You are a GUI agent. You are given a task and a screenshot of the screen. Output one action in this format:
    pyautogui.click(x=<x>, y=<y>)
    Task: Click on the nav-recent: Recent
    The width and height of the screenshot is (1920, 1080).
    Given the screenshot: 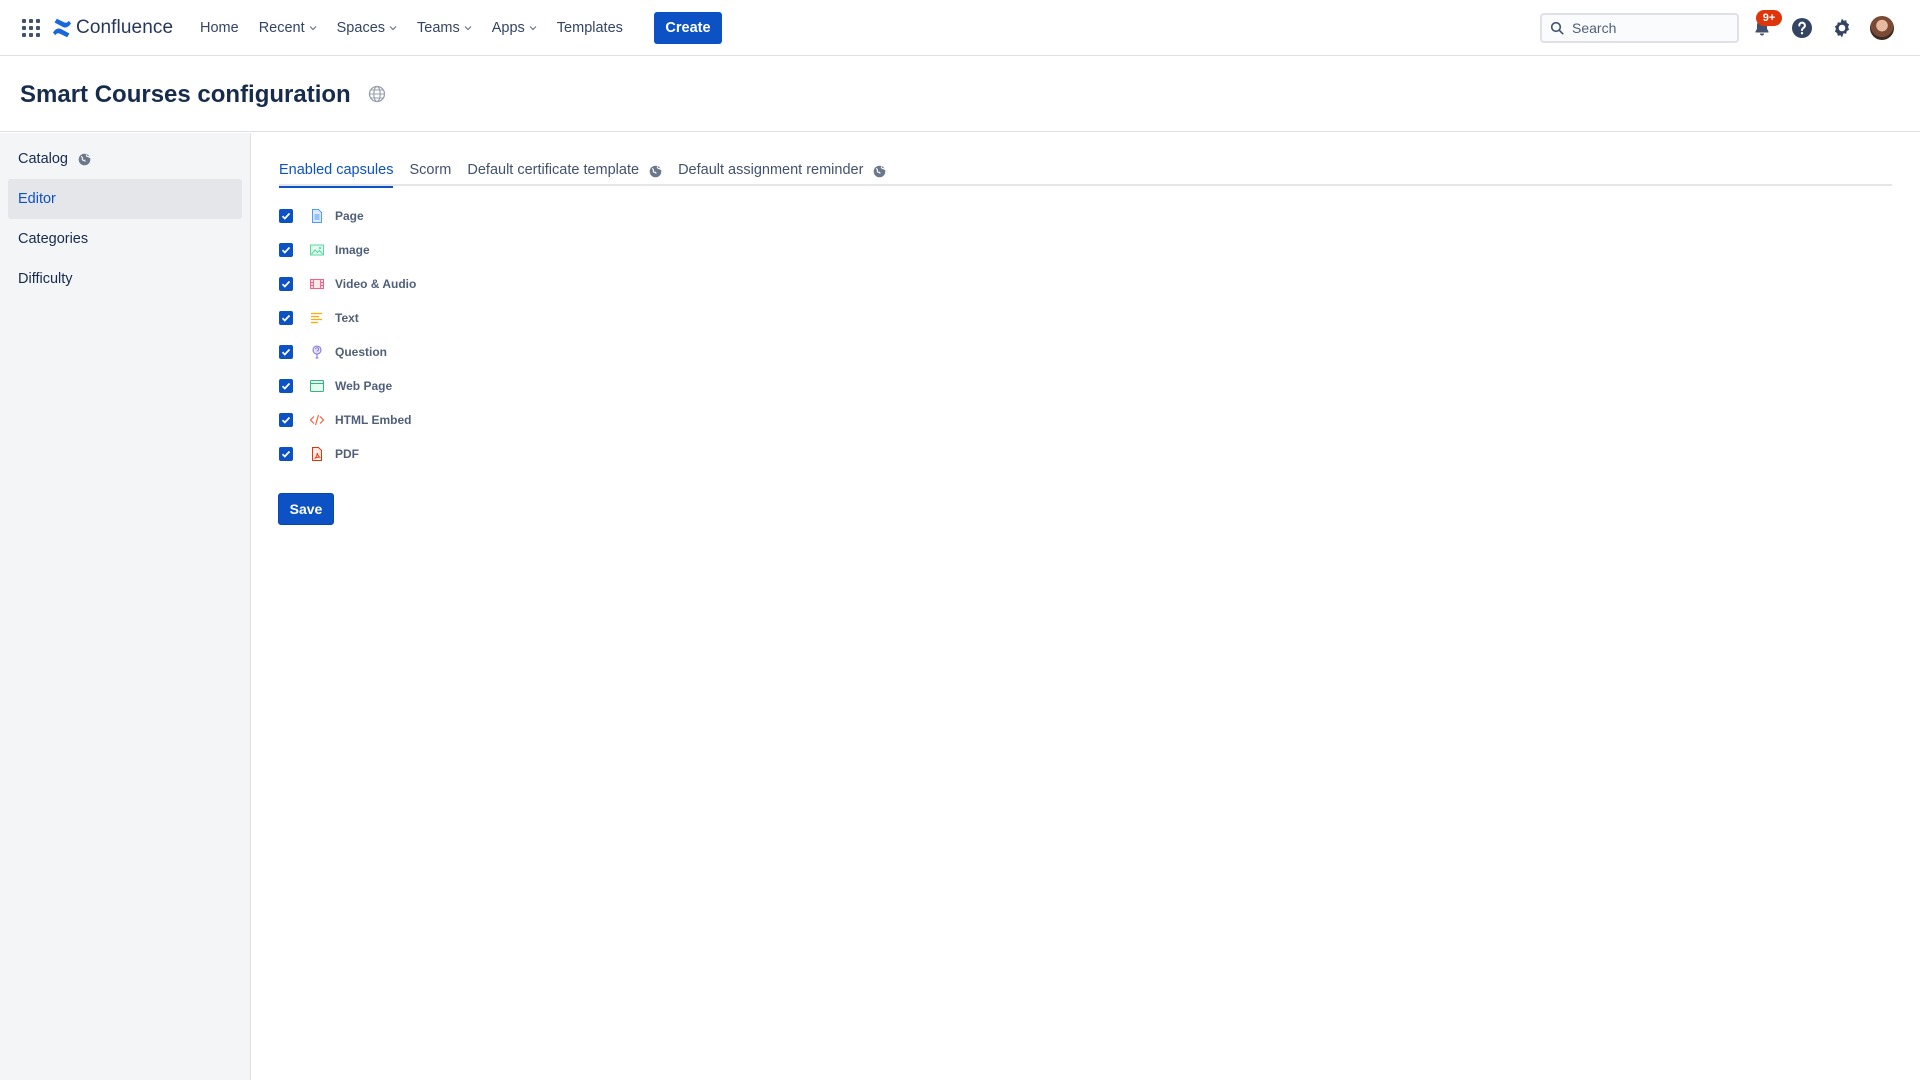 What is the action you would take?
    pyautogui.click(x=288, y=28)
    